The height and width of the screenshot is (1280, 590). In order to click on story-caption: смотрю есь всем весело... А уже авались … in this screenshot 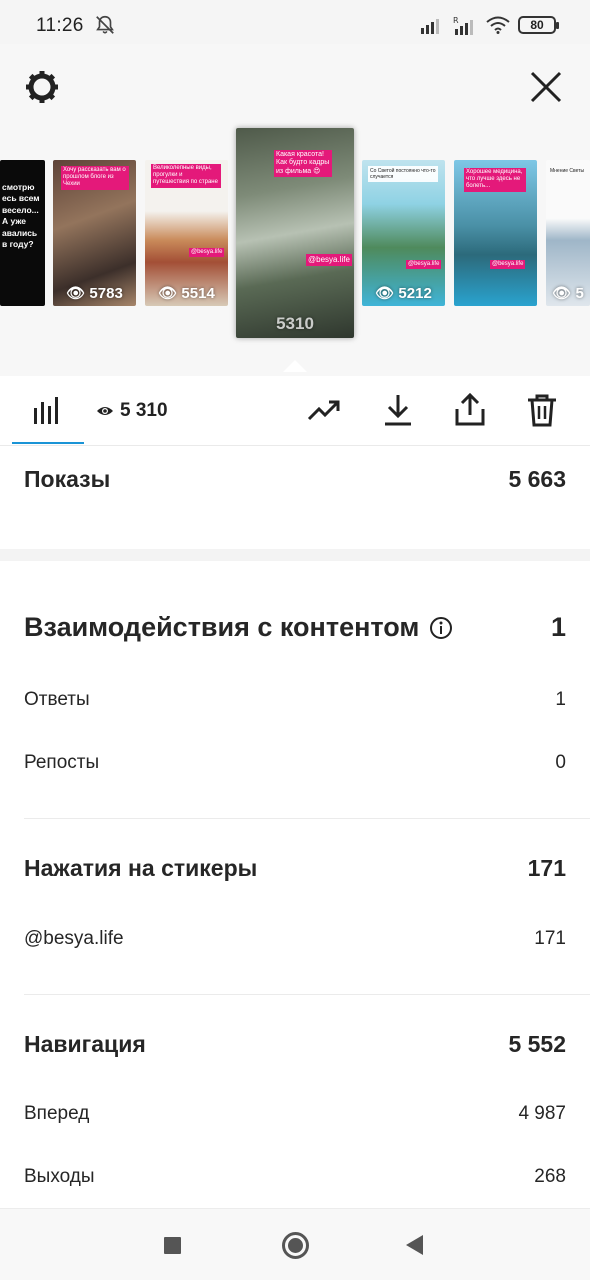, I will do `click(21, 216)`.